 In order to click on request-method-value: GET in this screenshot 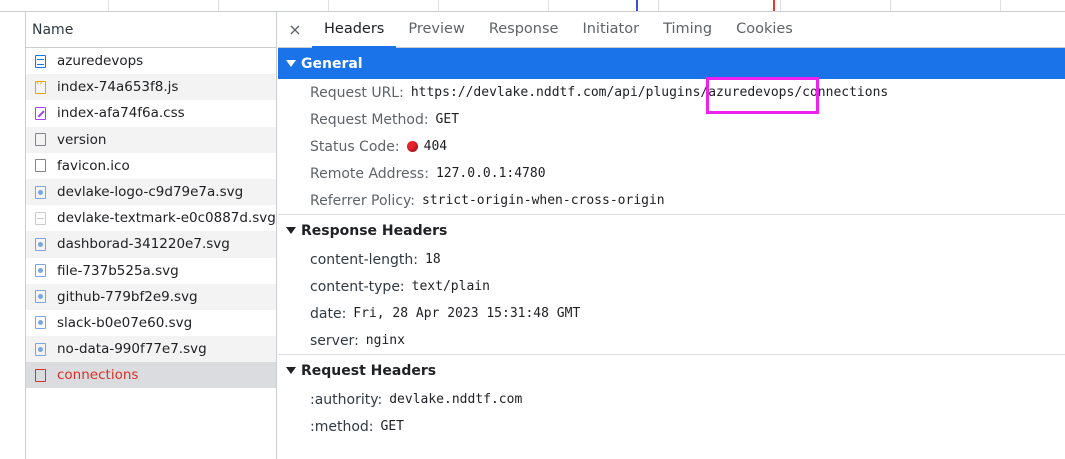, I will do `click(447, 119)`.